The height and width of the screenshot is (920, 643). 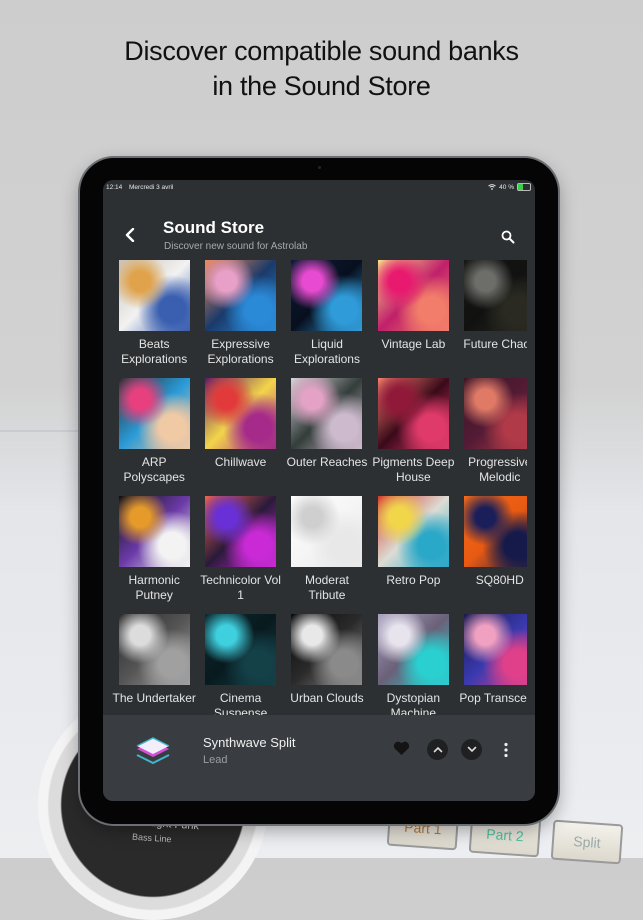 I want to click on sound-bank-tile: SQ80HD, so click(x=492, y=555).